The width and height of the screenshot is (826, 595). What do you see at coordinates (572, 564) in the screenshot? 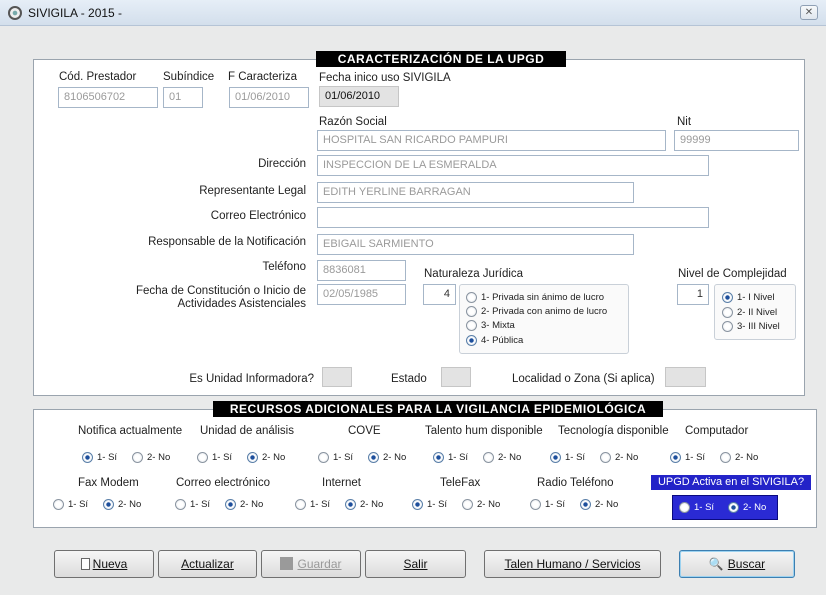
I see `talento-humano-button: Talen Humano / Servicios` at bounding box center [572, 564].